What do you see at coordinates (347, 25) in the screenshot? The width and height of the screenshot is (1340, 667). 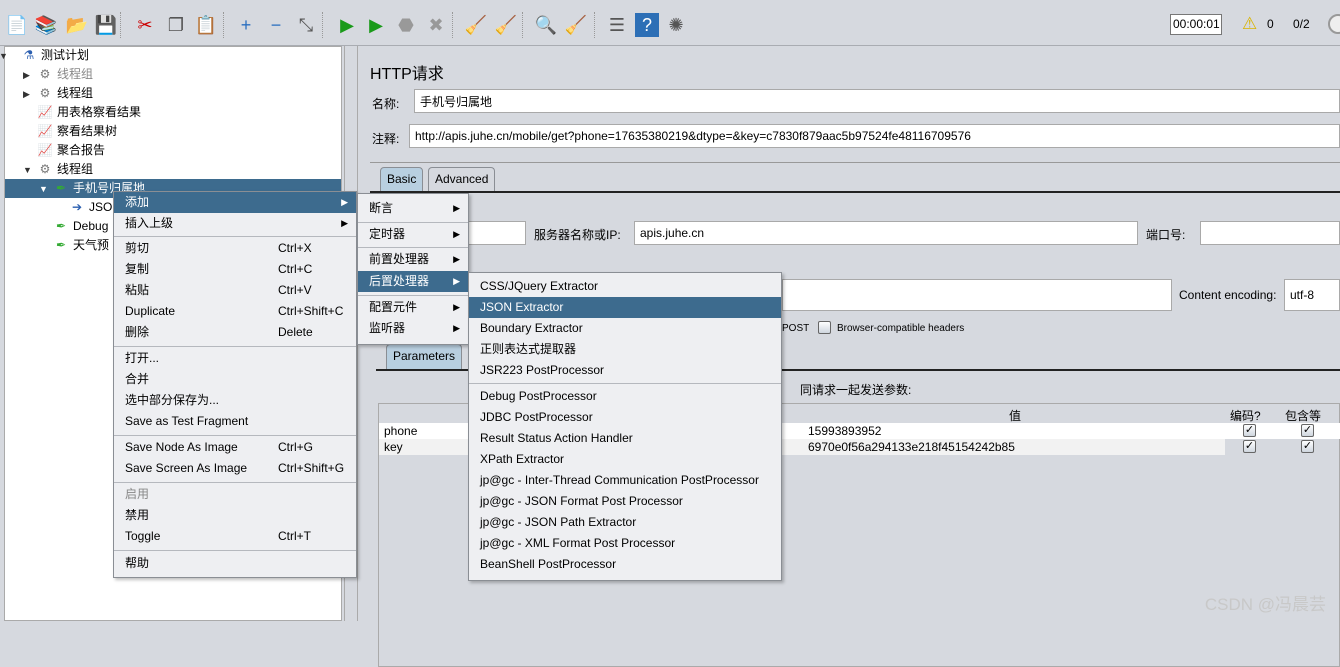 I see `start-icon: ▶` at bounding box center [347, 25].